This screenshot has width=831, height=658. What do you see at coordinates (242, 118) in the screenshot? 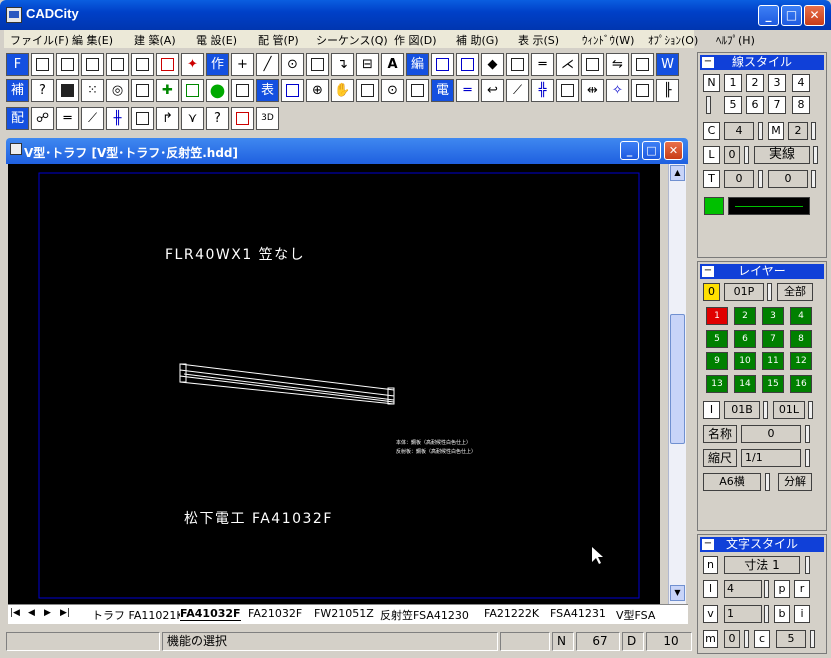
I see `pipe-table-button` at bounding box center [242, 118].